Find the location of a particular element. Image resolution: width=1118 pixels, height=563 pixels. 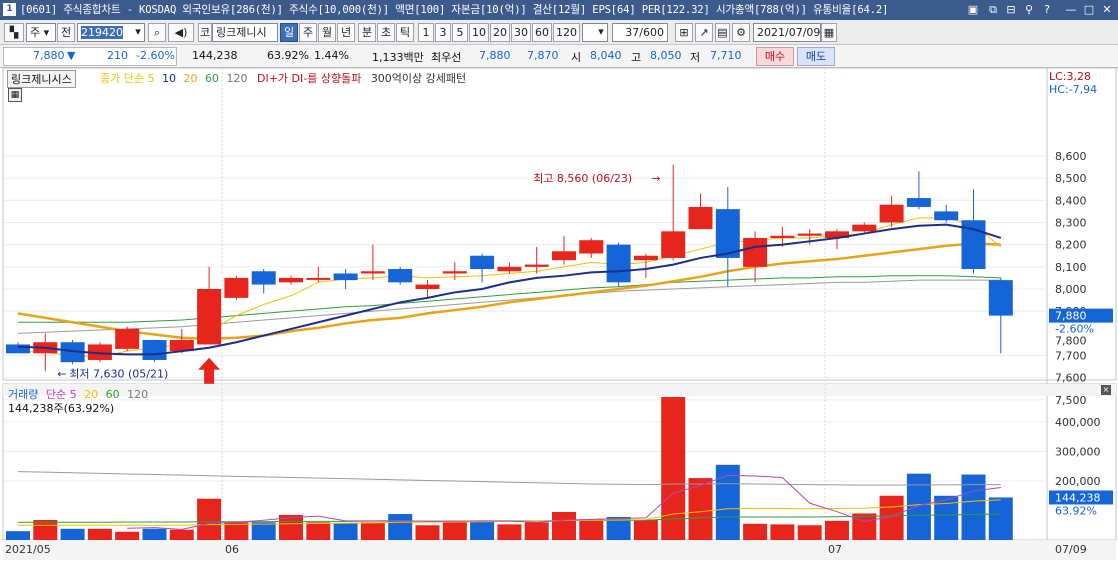

indicator-icon: ⊞ is located at coordinates (684, 32).